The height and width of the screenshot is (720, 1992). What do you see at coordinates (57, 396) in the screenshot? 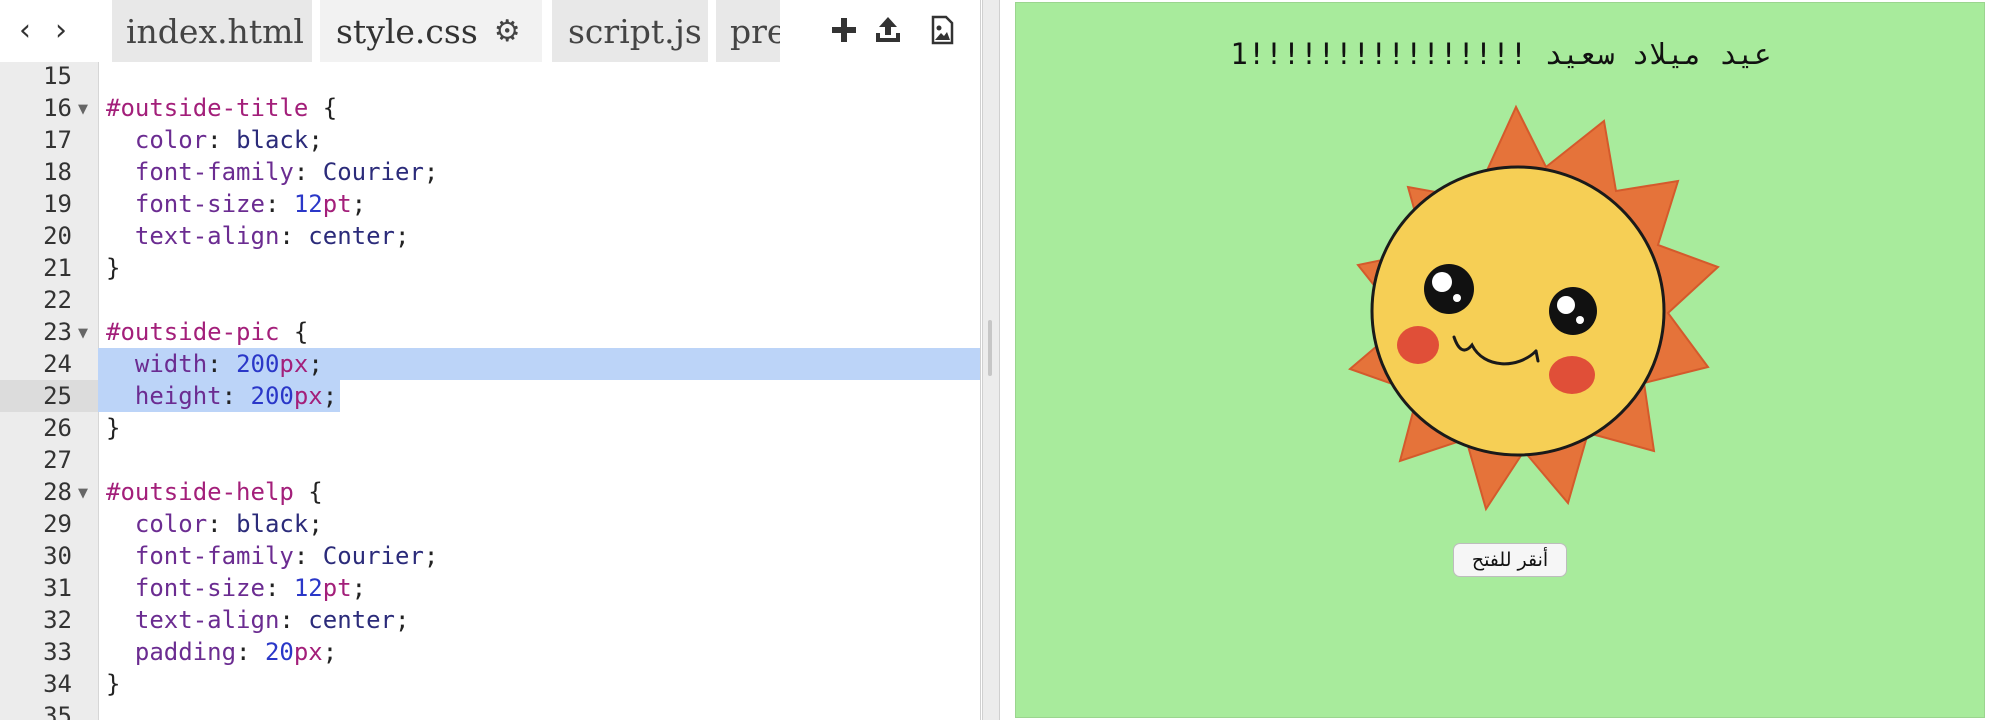
I see `line-number: 25` at bounding box center [57, 396].